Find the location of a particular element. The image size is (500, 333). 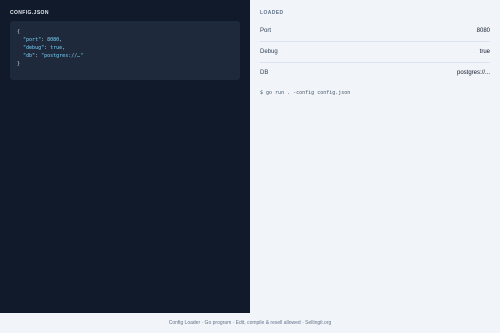

row-value: 8080 is located at coordinates (483, 31).